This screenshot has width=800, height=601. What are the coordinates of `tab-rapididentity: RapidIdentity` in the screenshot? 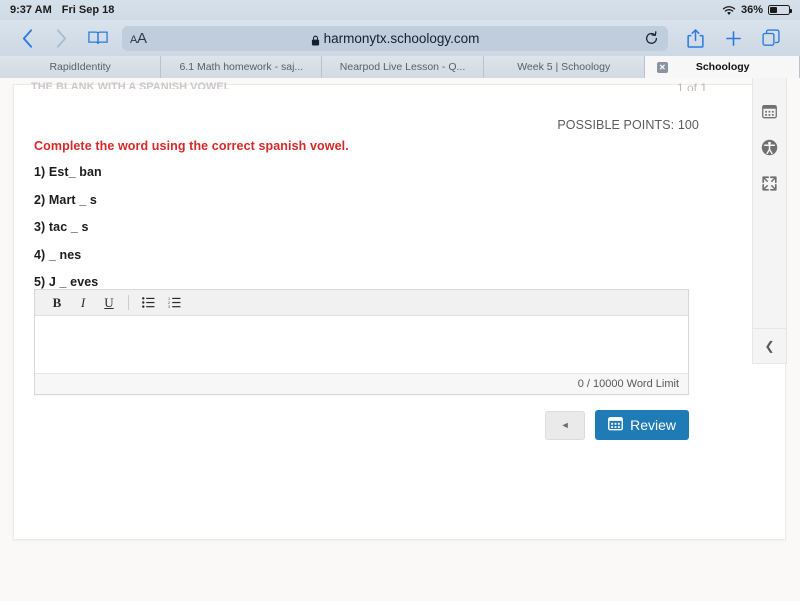 It's located at (81, 67).